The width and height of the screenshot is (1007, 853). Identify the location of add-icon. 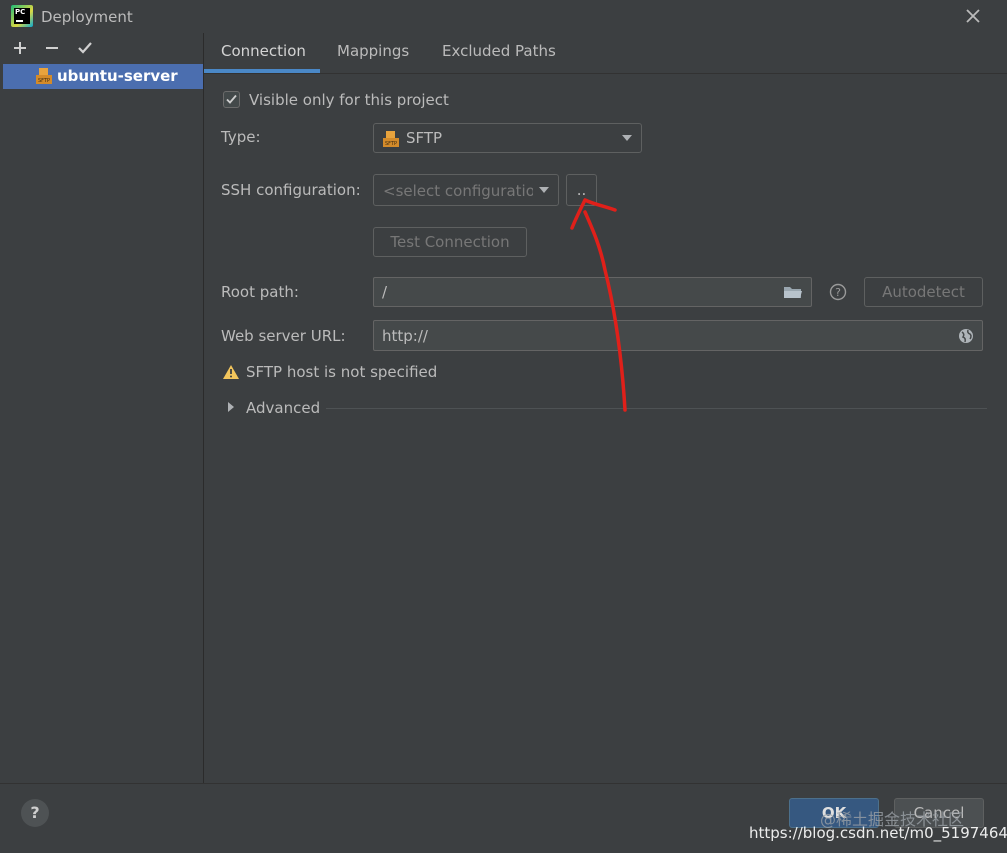
(20, 48).